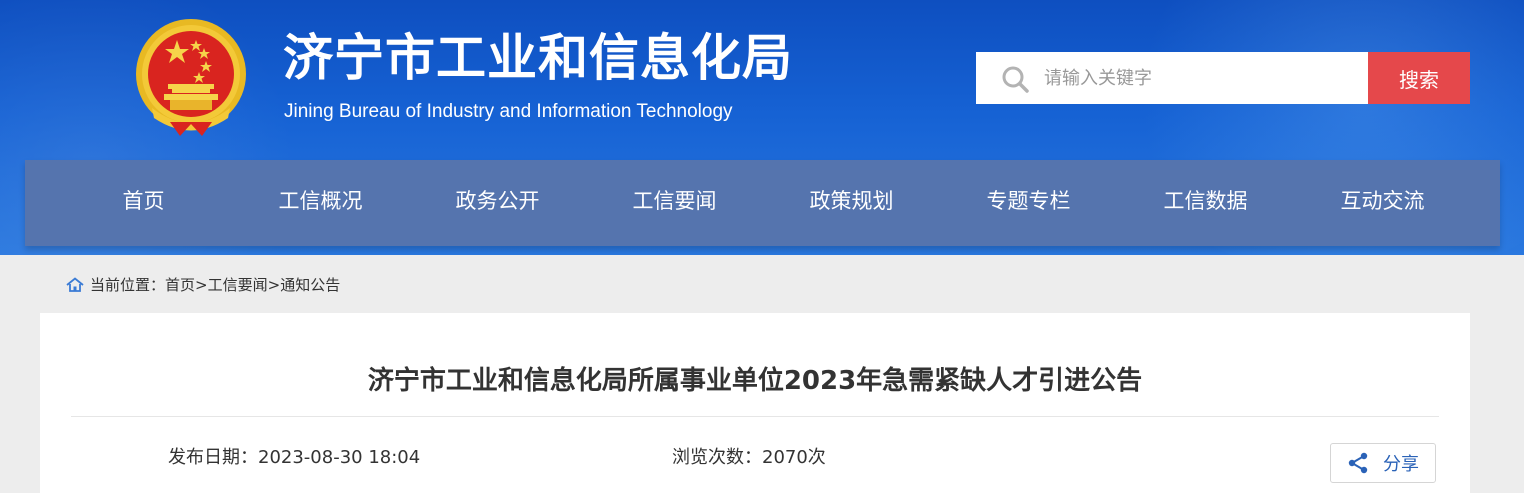 This screenshot has height=493, width=1524. Describe the element at coordinates (128, 285) in the screenshot. I see `breadcrumb-label: 当前位置：` at that location.